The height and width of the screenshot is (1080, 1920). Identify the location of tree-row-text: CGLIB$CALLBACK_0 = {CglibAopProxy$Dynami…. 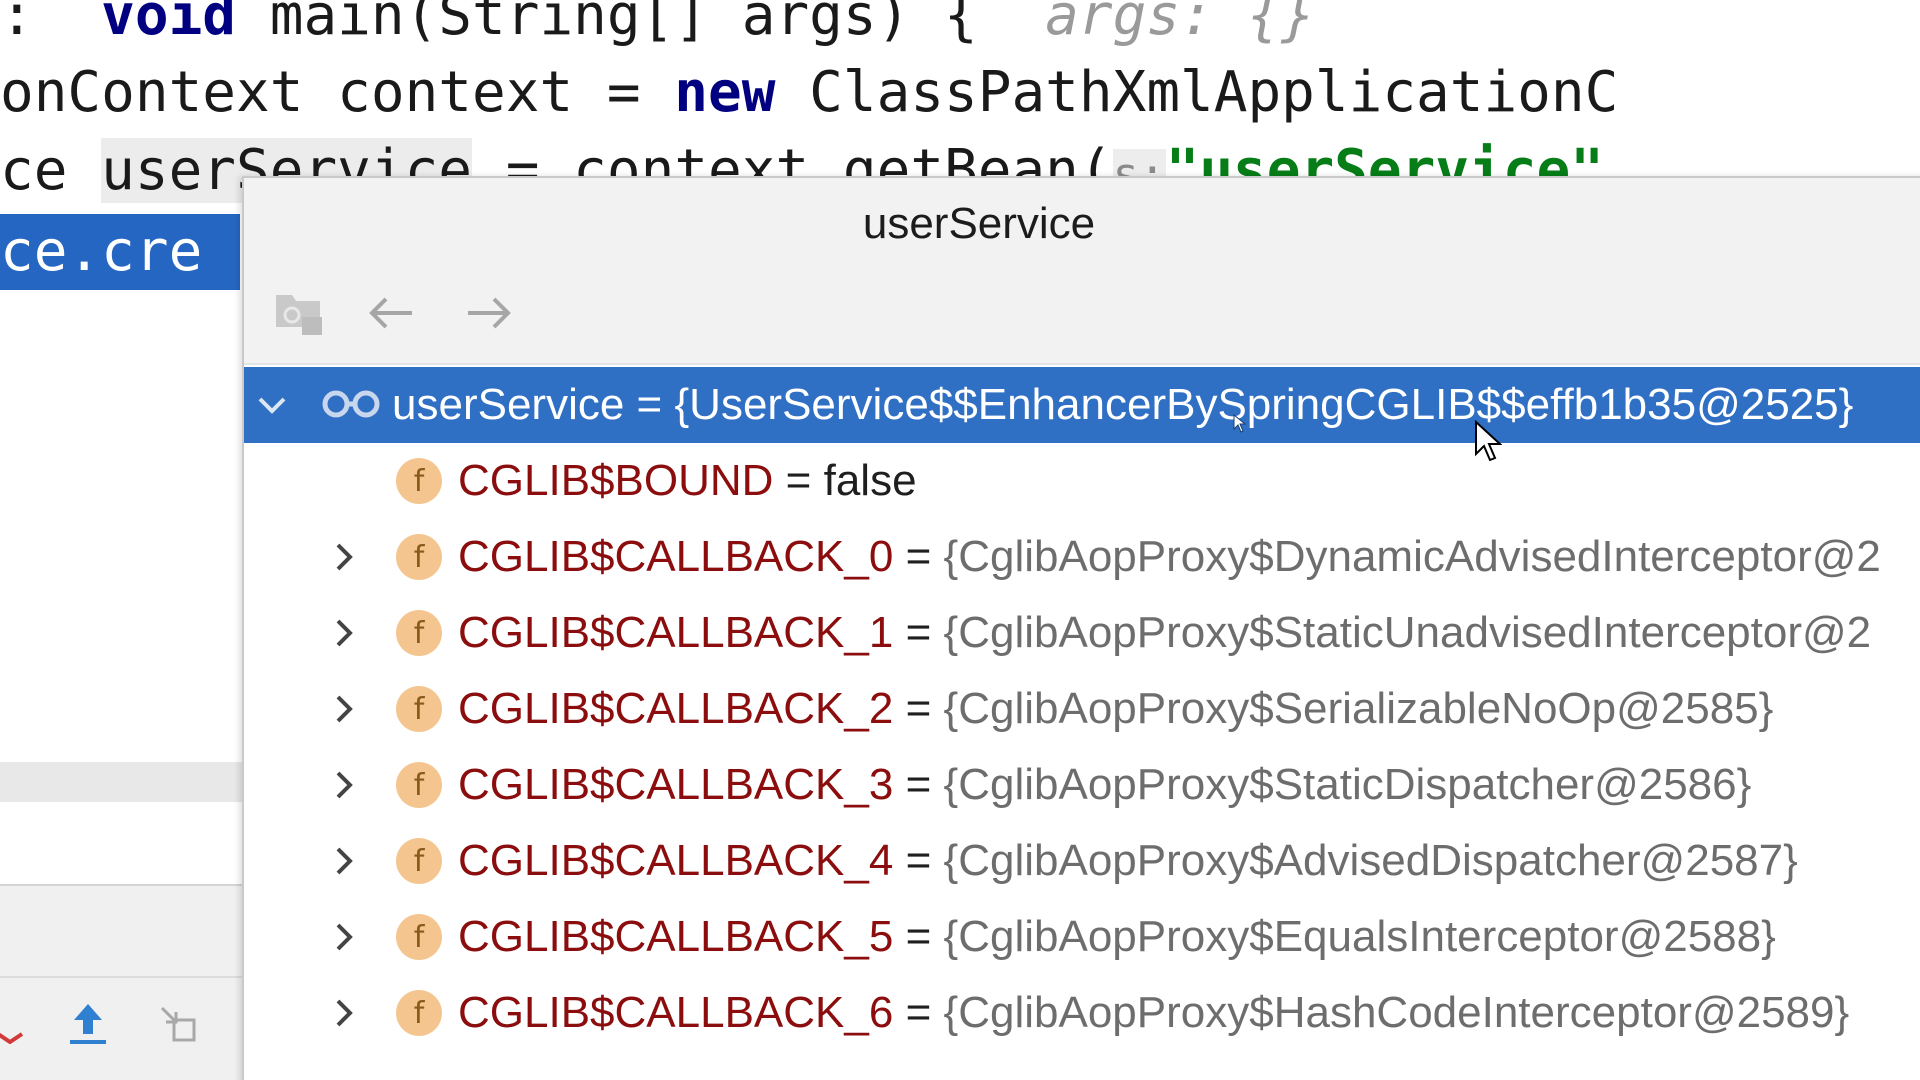
(1169, 557).